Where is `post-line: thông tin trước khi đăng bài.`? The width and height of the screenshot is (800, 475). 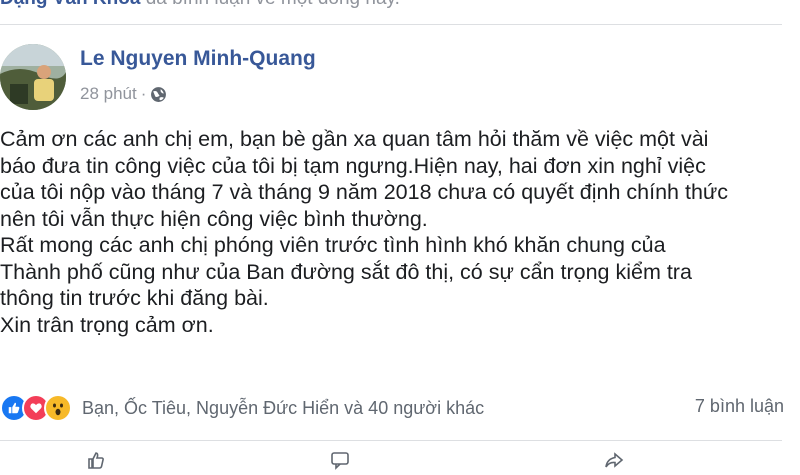
post-line: thông tin trước khi đăng bài. is located at coordinates (134, 298).